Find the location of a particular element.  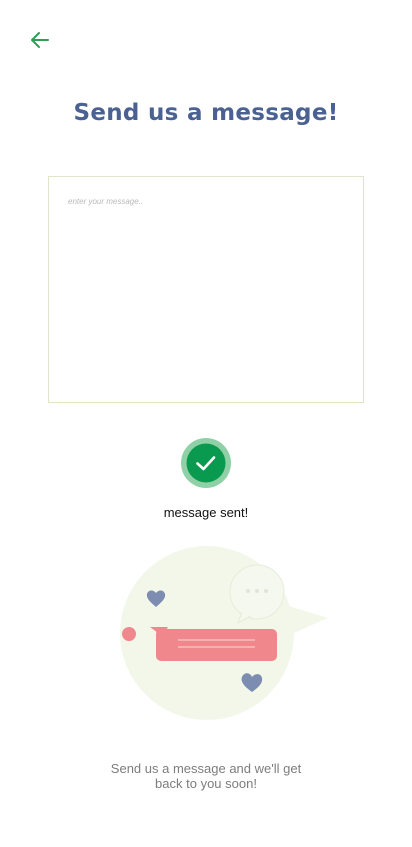

message-bubble-icon is located at coordinates (213, 644).